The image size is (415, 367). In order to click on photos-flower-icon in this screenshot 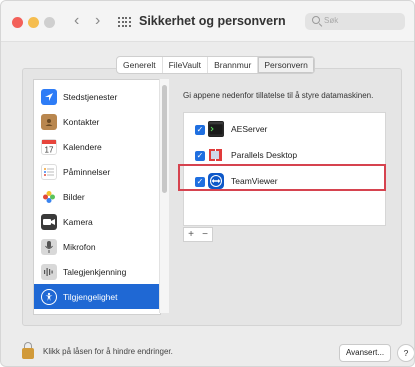, I will do `click(49, 196)`.